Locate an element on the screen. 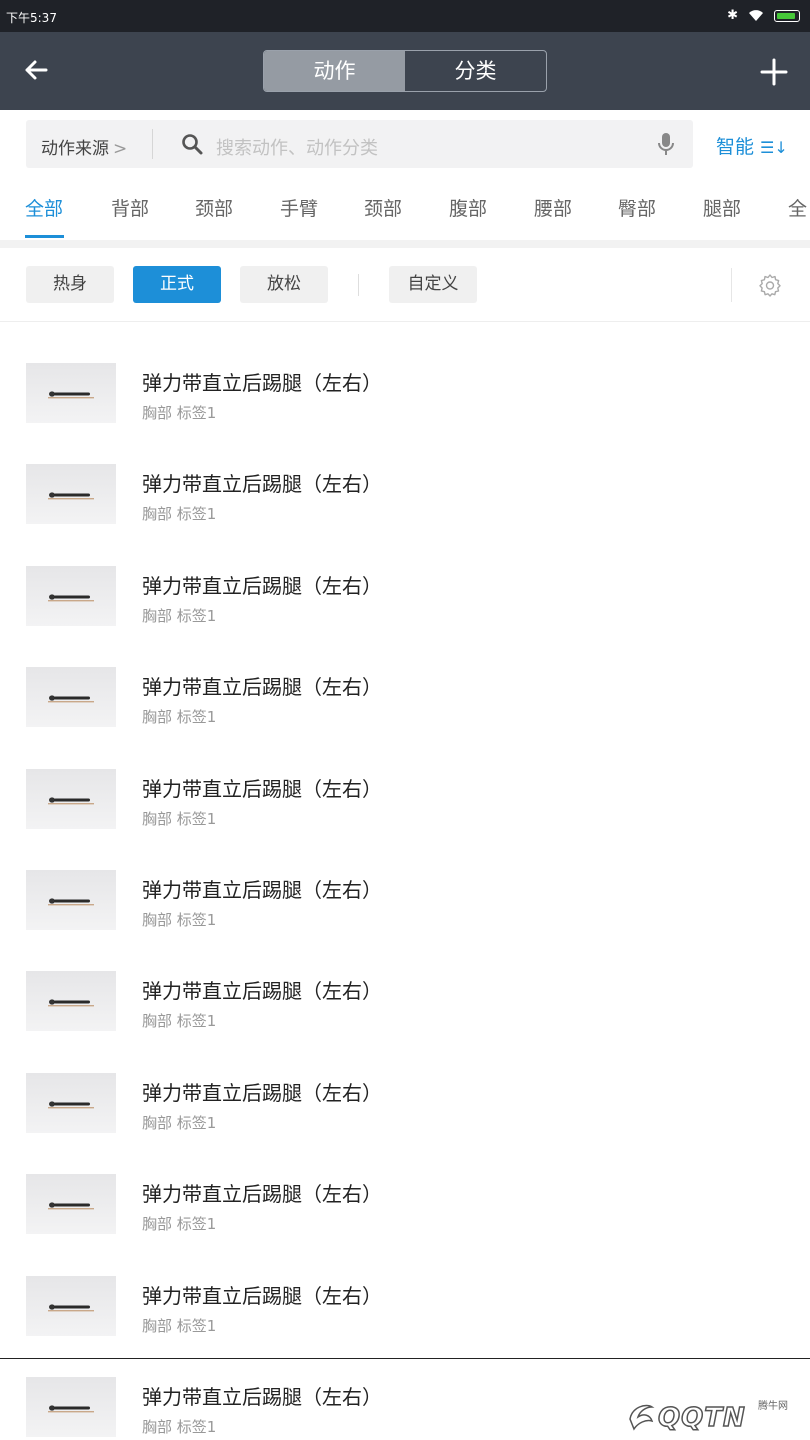 The image size is (810, 1440). tab-categories: 分类 is located at coordinates (475, 71).